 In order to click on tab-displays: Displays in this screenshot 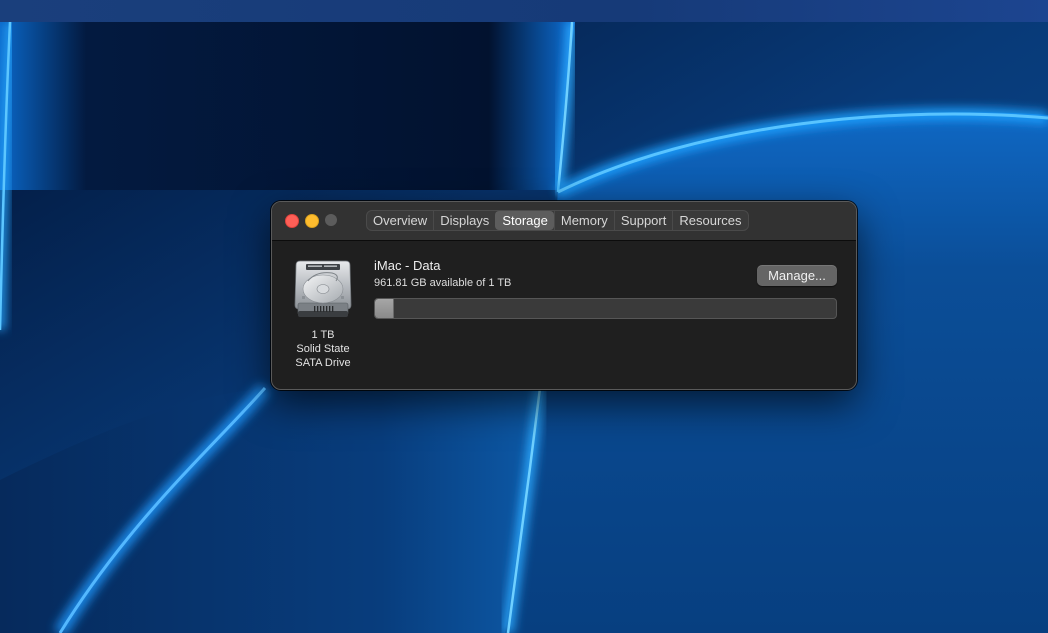, I will do `click(464, 220)`.